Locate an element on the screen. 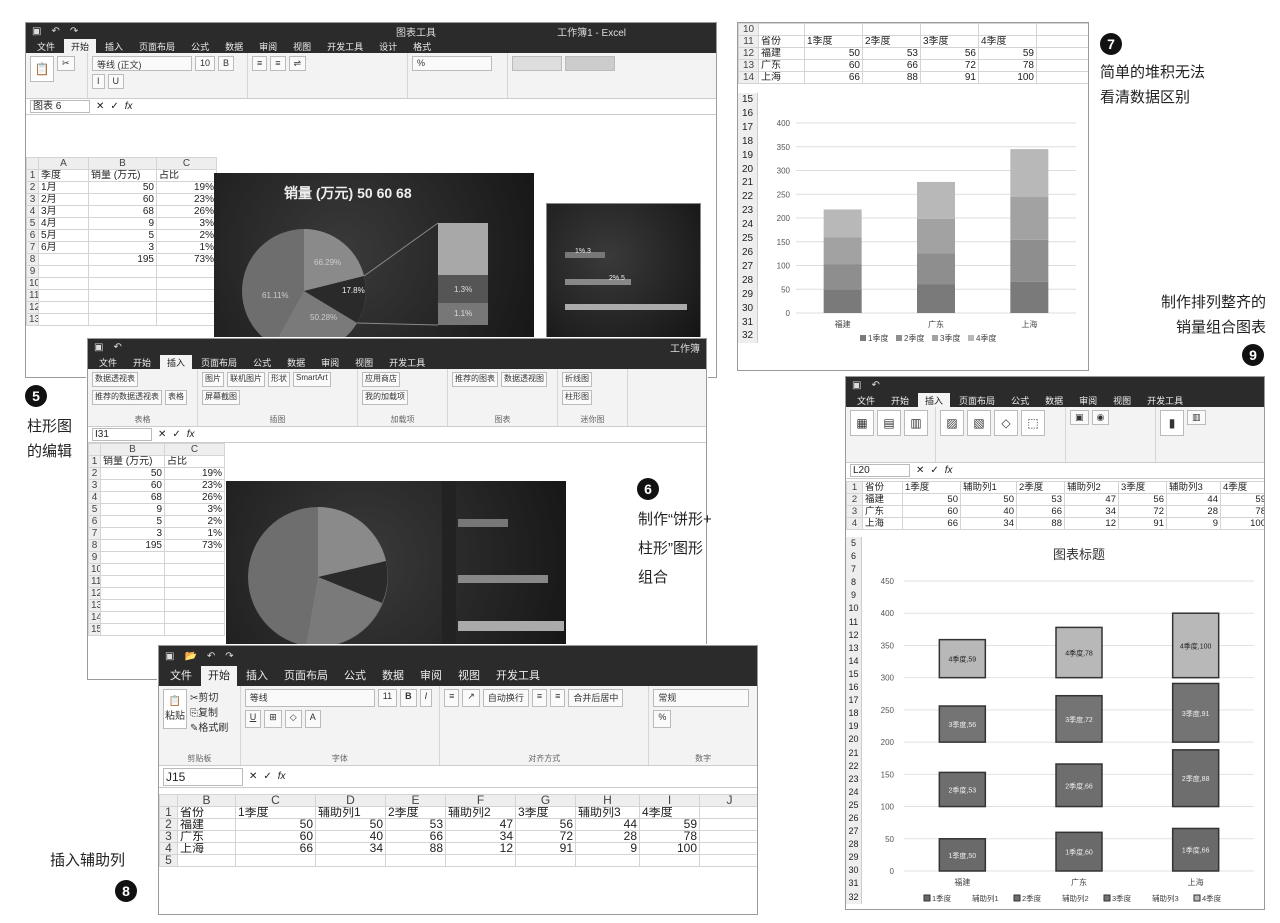  tab-2: 插入 is located at coordinates (176, 362).